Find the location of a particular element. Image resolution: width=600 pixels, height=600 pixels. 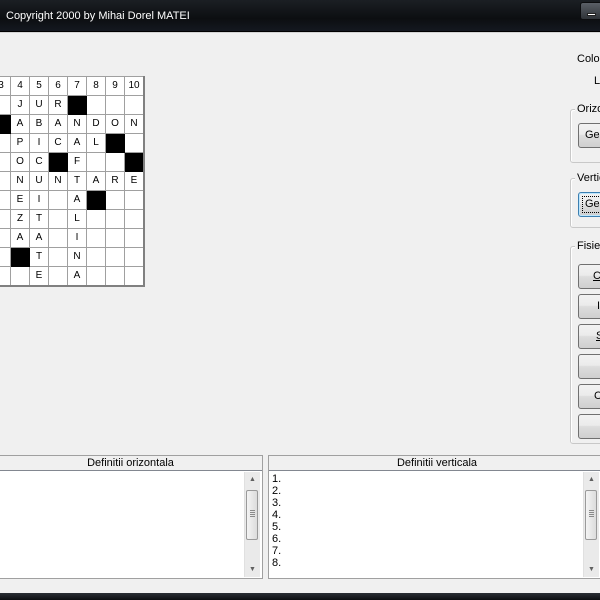

file-button-2: I is located at coordinates (589, 306).